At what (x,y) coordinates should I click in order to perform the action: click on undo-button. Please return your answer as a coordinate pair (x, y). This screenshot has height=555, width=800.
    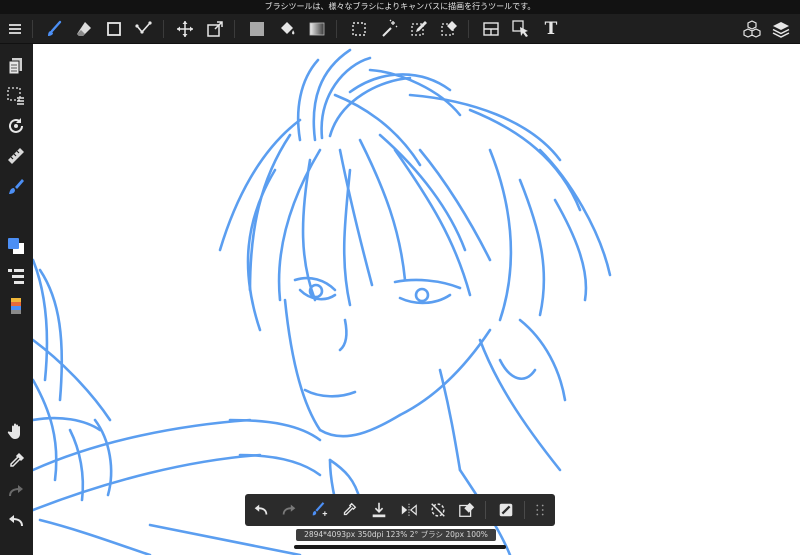
    Looking at the image, I should click on (16, 521).